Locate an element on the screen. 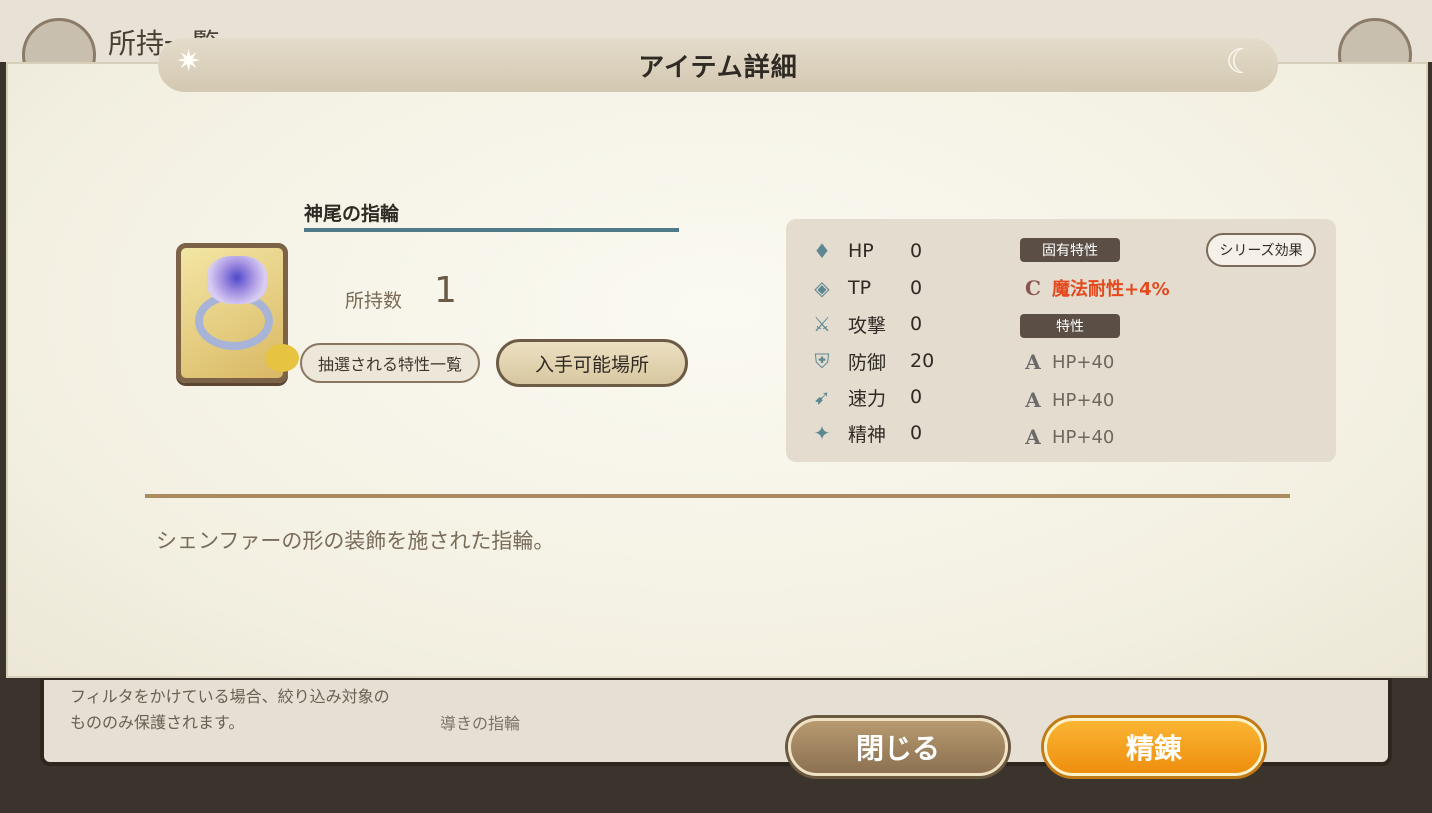 Image resolution: width=1432 pixels, height=813 pixels. owned-count-label: 所持数 is located at coordinates (374, 301).